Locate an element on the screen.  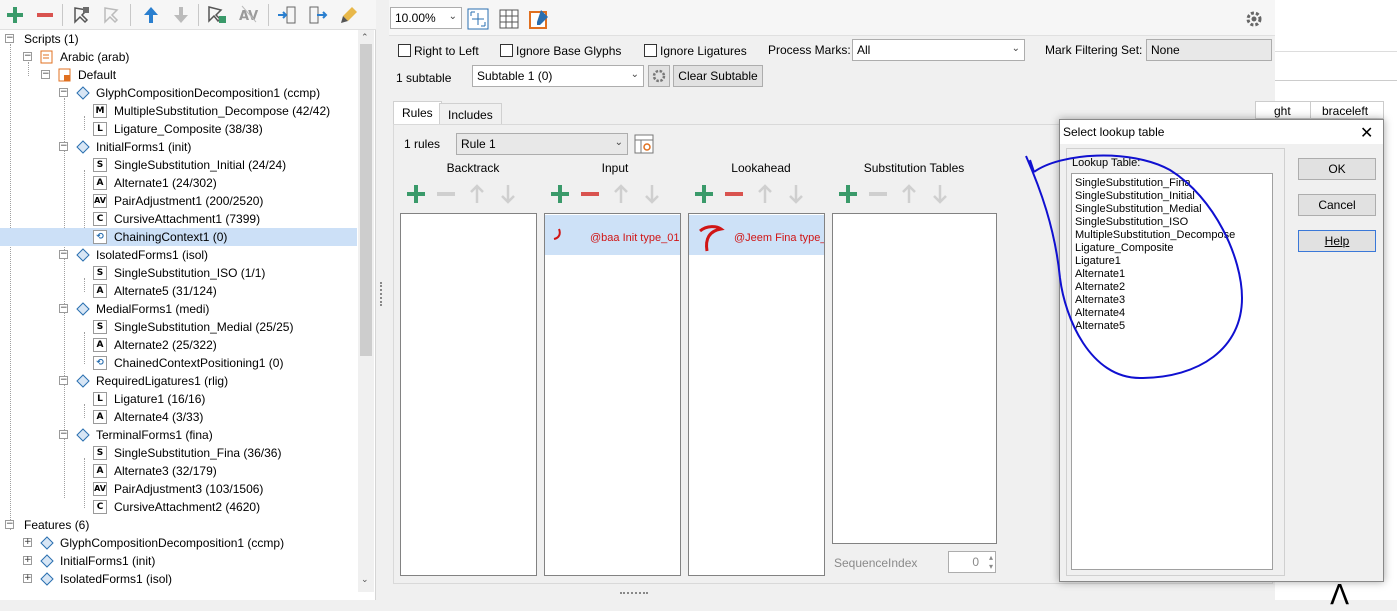
cancel-button: Cancel is located at coordinates (1337, 205).